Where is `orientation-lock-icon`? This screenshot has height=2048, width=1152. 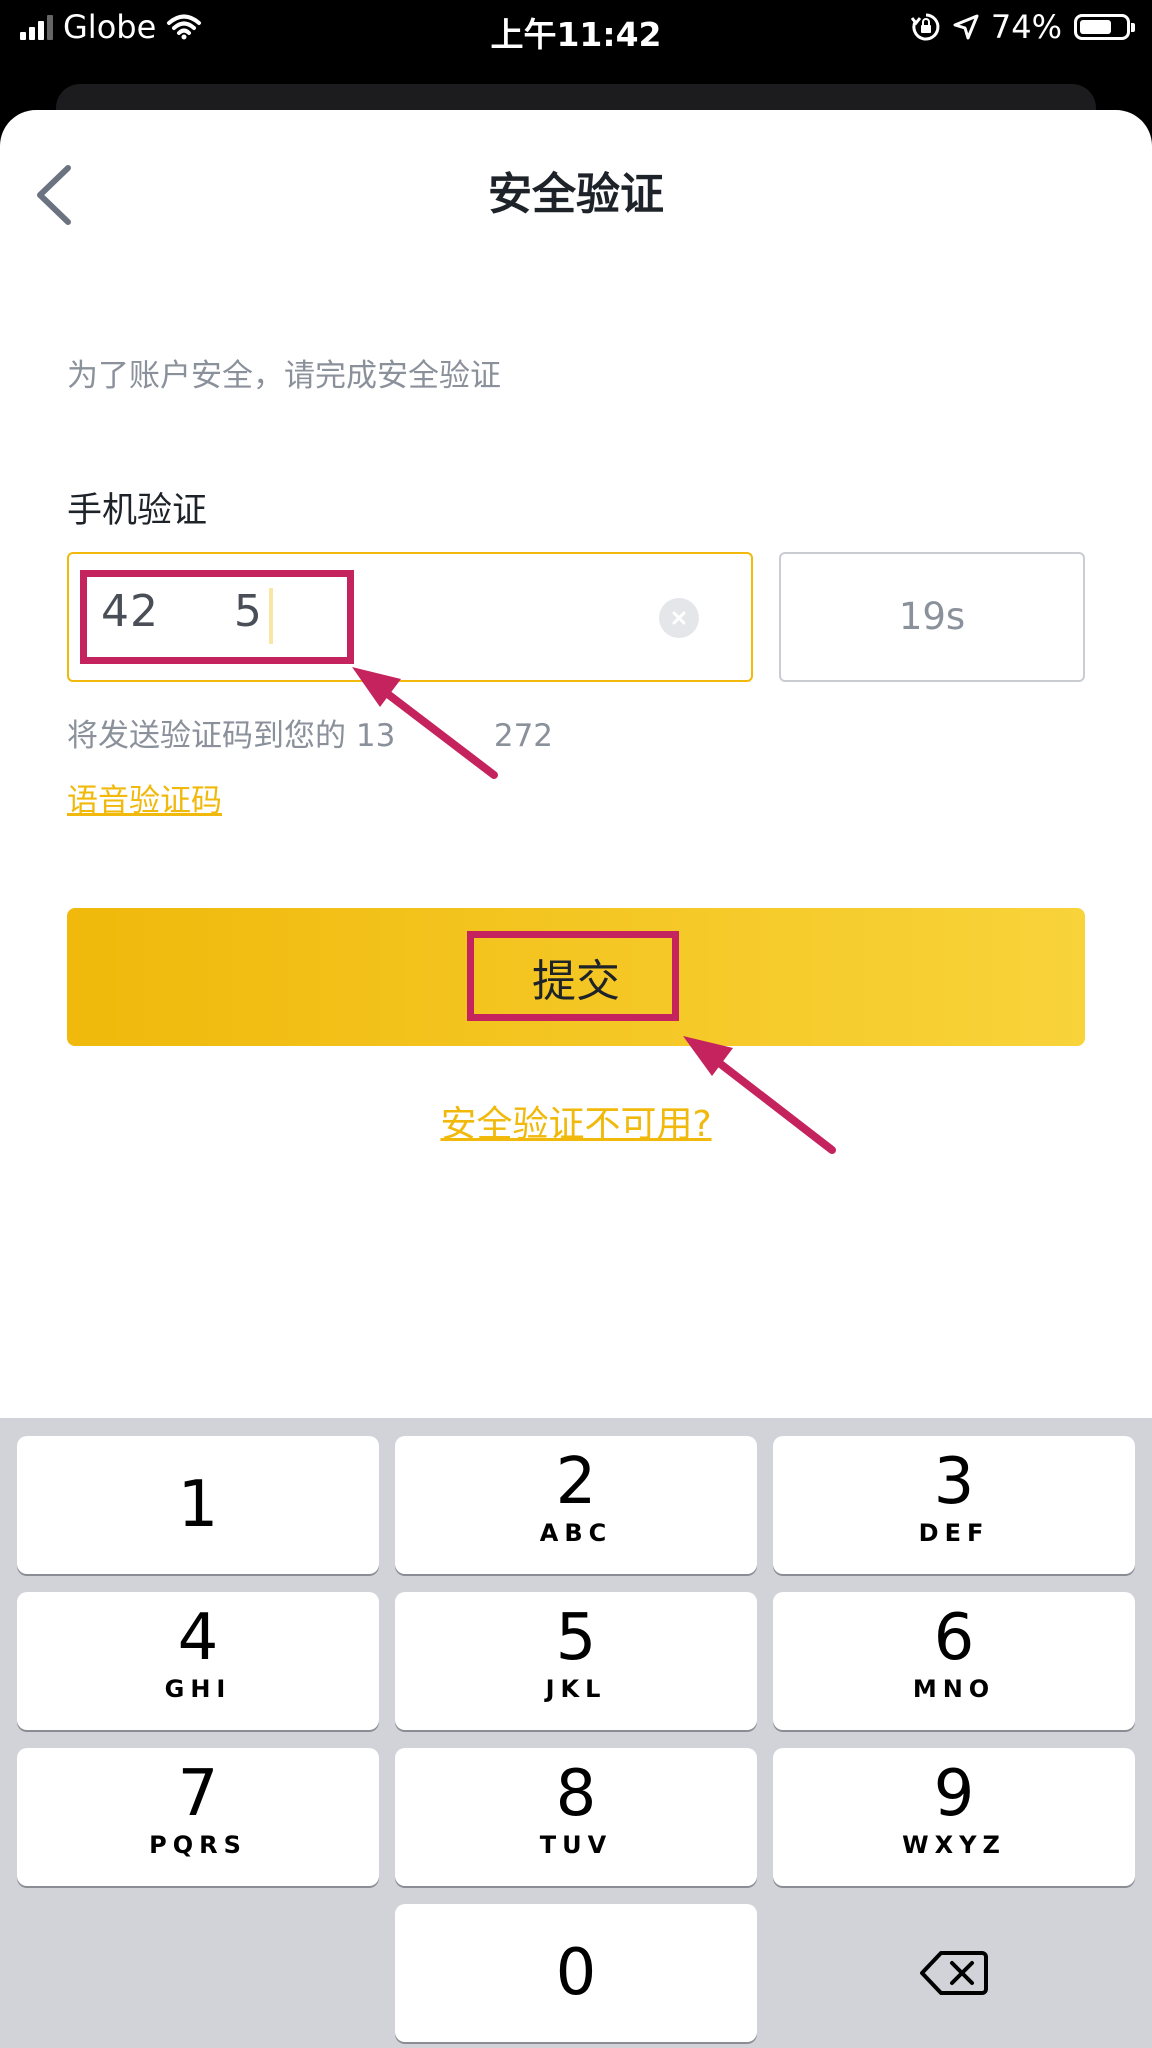
orientation-lock-icon is located at coordinates (925, 27).